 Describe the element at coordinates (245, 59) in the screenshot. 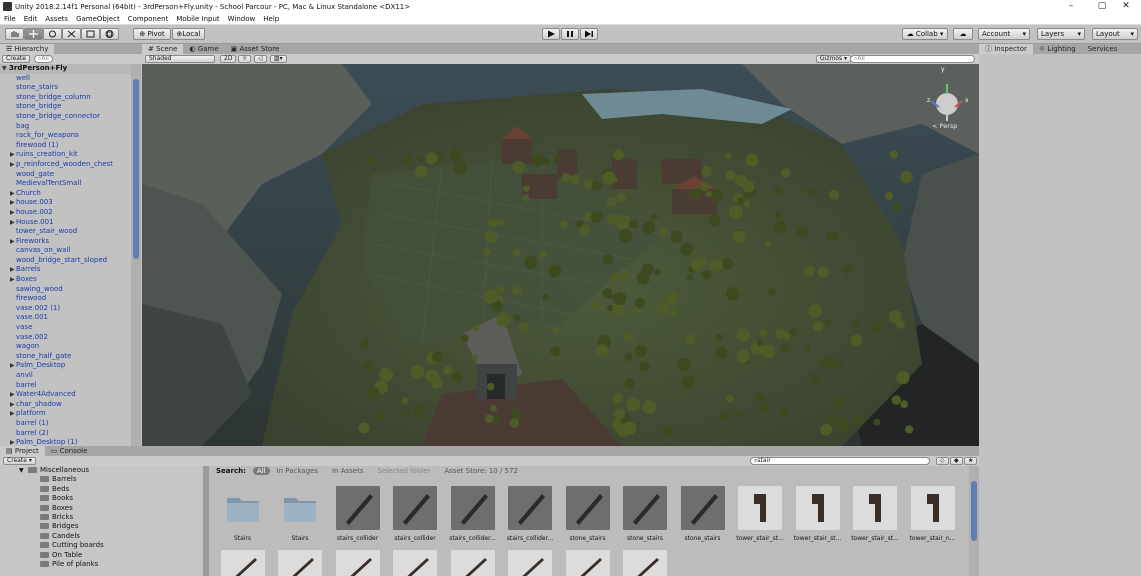

I see `lighting-toggle: ☼` at that location.